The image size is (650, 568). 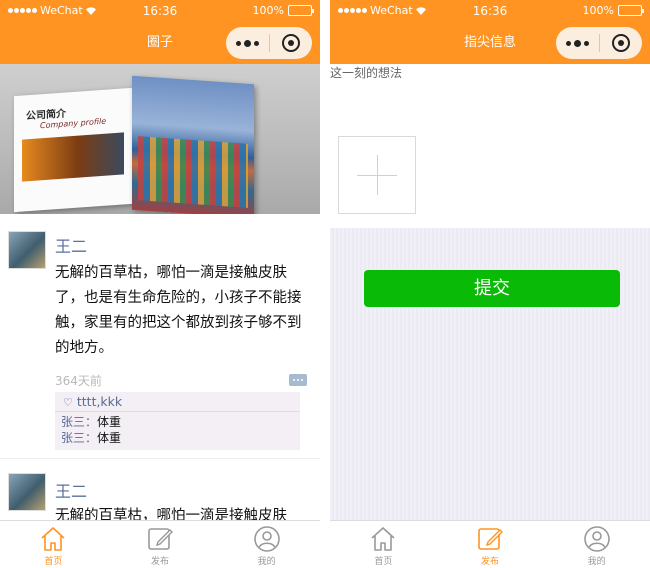 I want to click on comment-icon, so click(x=298, y=380).